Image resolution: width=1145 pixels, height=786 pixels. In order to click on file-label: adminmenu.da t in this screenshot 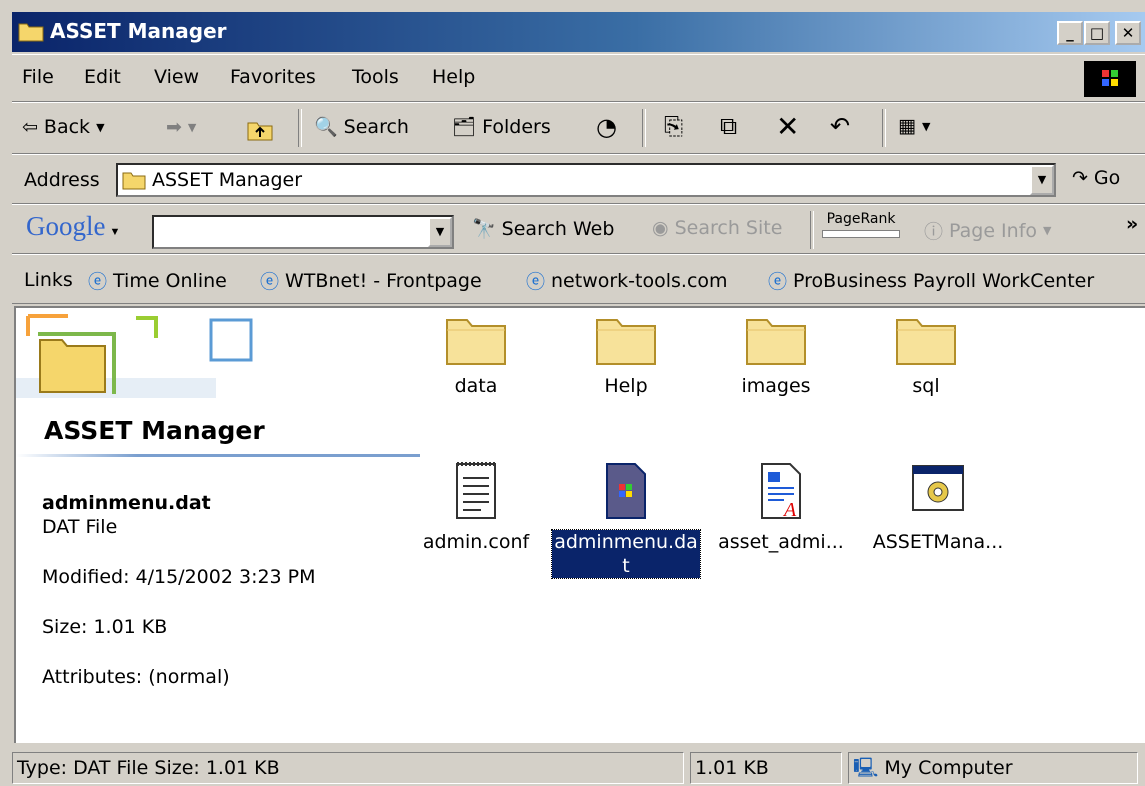, I will do `click(626, 554)`.